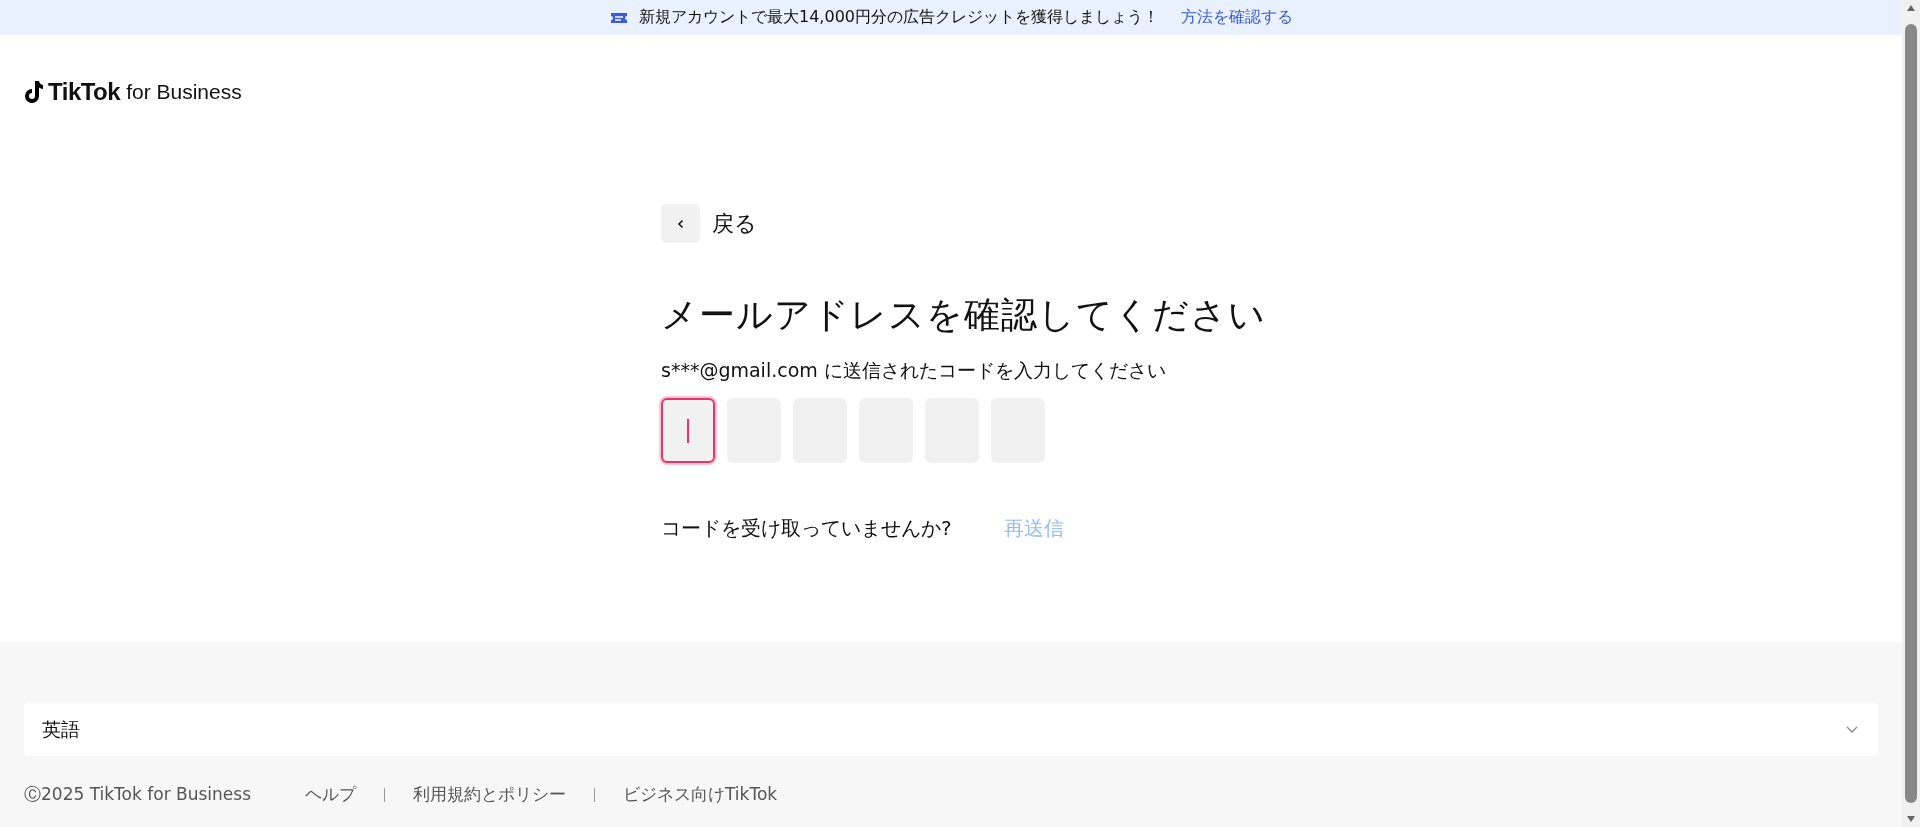  Describe the element at coordinates (84, 92) in the screenshot. I see `logo-brand: TikTok` at that location.